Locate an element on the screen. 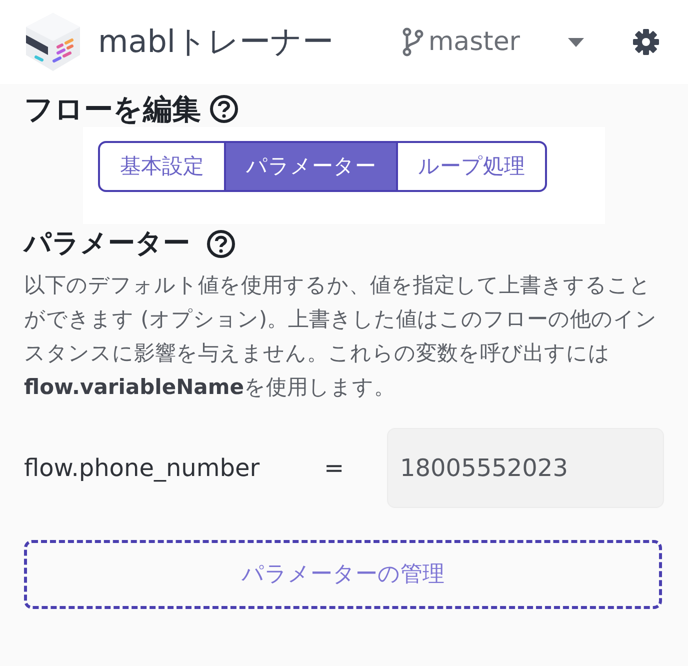  settings-icon is located at coordinates (646, 42).